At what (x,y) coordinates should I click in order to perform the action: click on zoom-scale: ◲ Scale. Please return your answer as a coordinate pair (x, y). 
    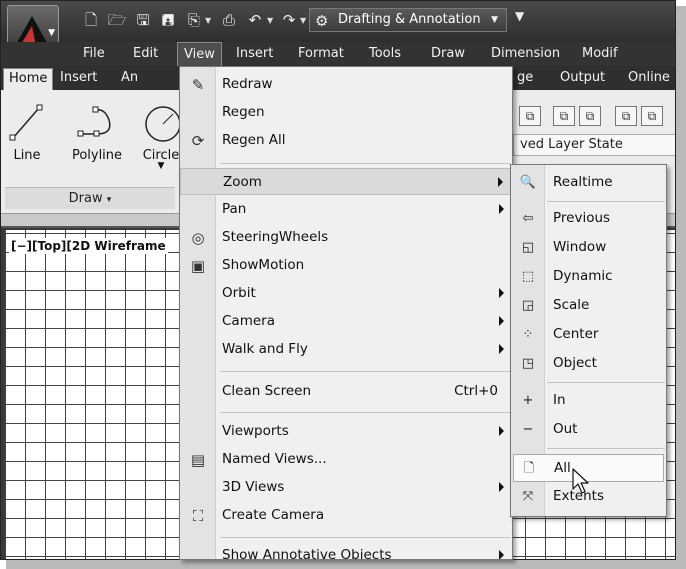
    Looking at the image, I should click on (588, 306).